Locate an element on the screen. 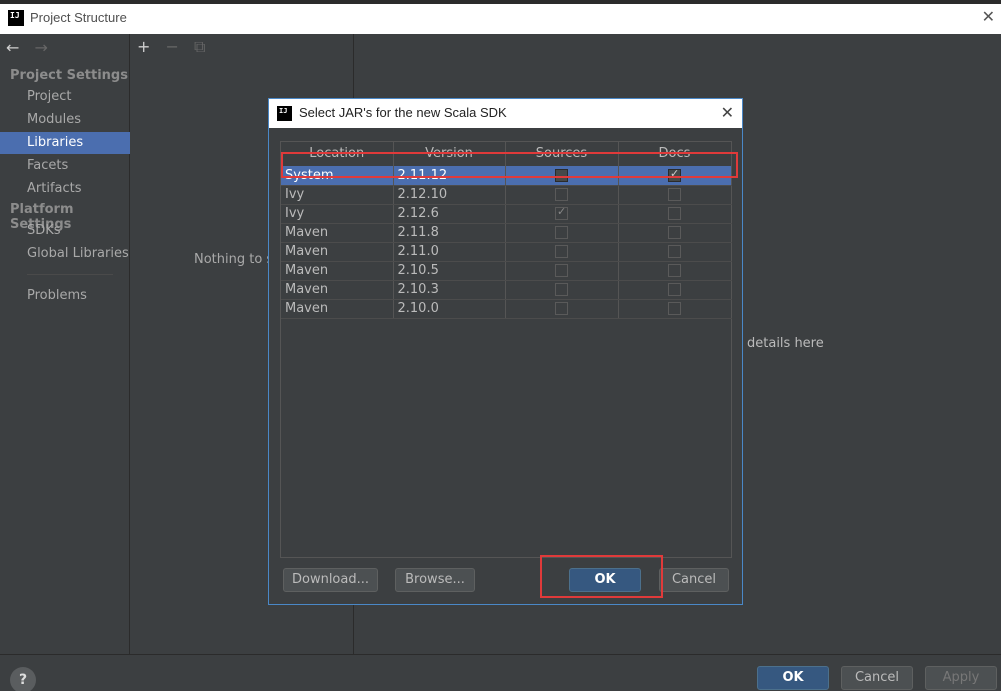 The width and height of the screenshot is (1001, 691). help-icon: ? is located at coordinates (23, 679).